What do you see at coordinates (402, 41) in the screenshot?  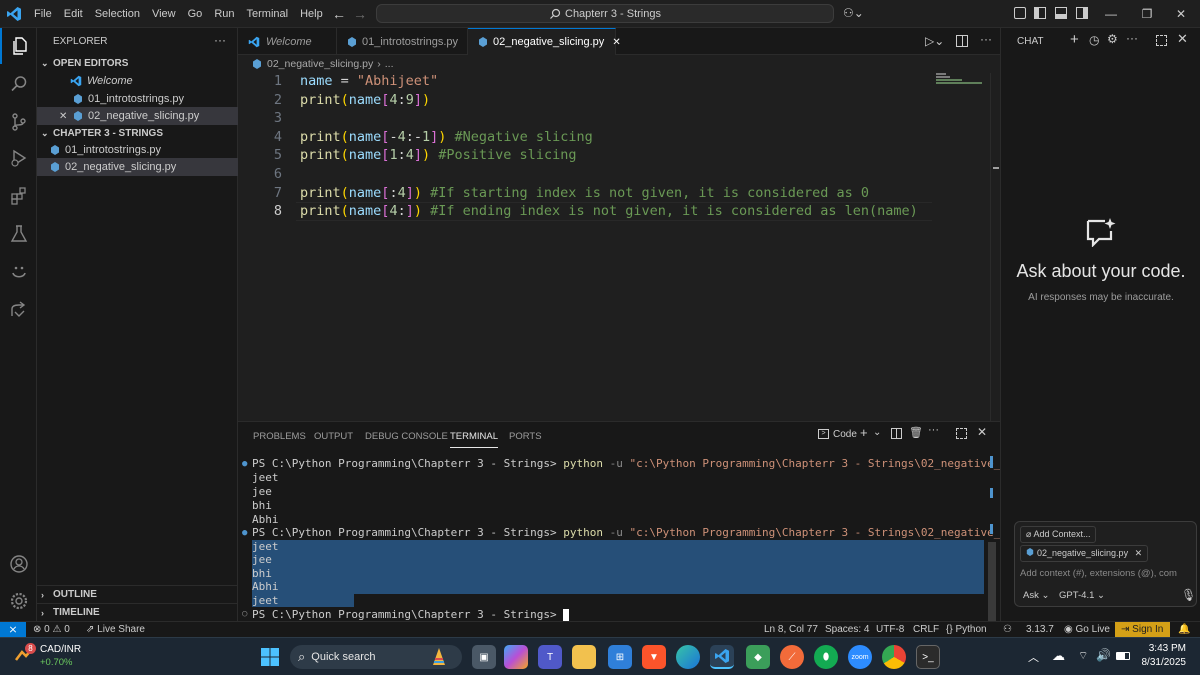 I see `tab-introtostrings: 01_introtostrings.py` at bounding box center [402, 41].